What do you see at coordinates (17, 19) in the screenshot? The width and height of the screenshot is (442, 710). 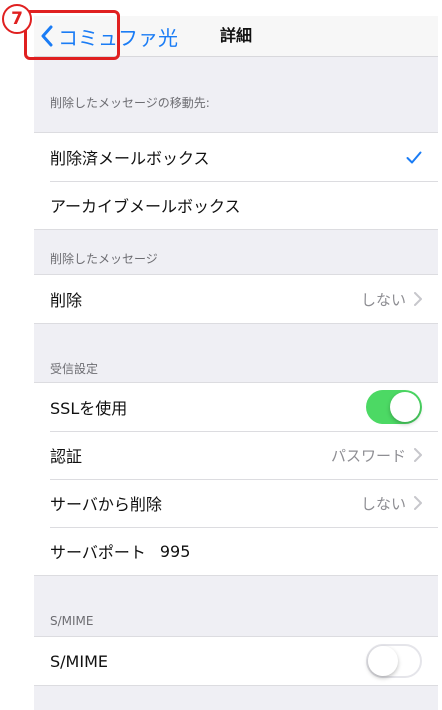 I see `step-number-badge: 7` at bounding box center [17, 19].